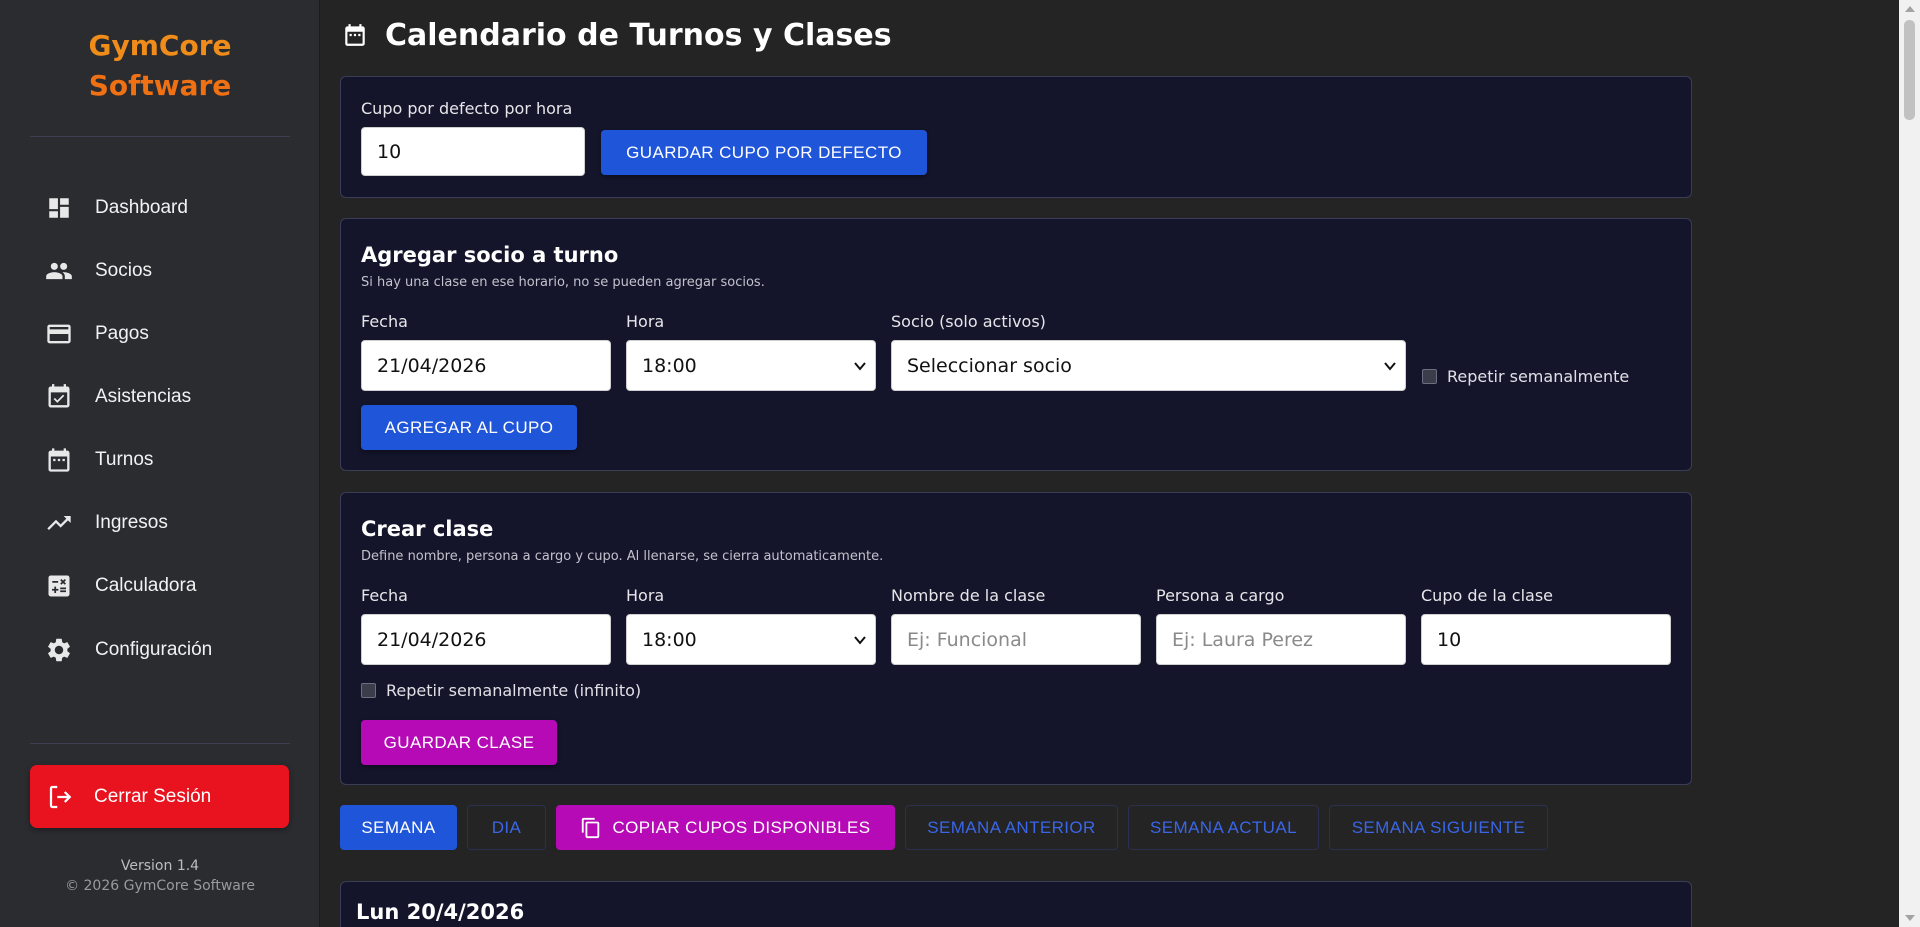 Image resolution: width=1920 pixels, height=927 pixels. I want to click on repeat-infinite-label: Repetir semanalmente (infinito), so click(514, 690).